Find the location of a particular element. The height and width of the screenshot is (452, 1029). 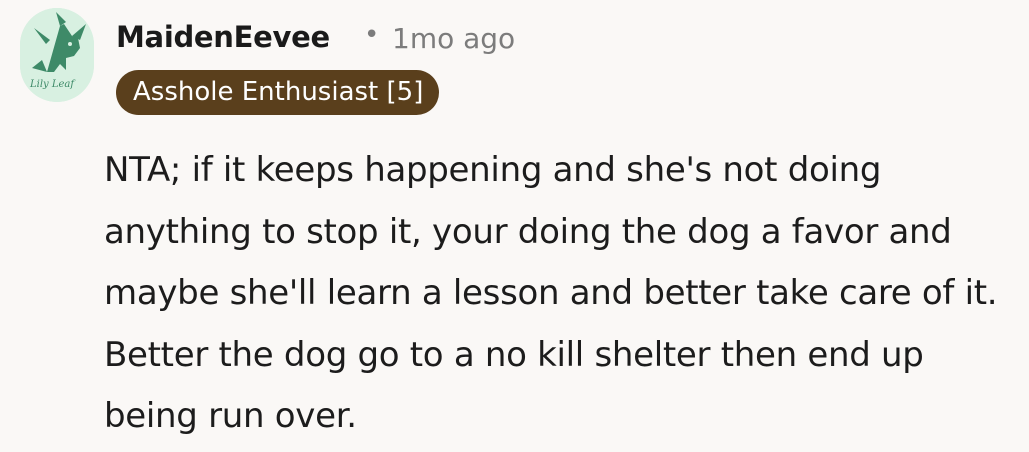

user-avatar: Lily Leaf is located at coordinates (57, 55).